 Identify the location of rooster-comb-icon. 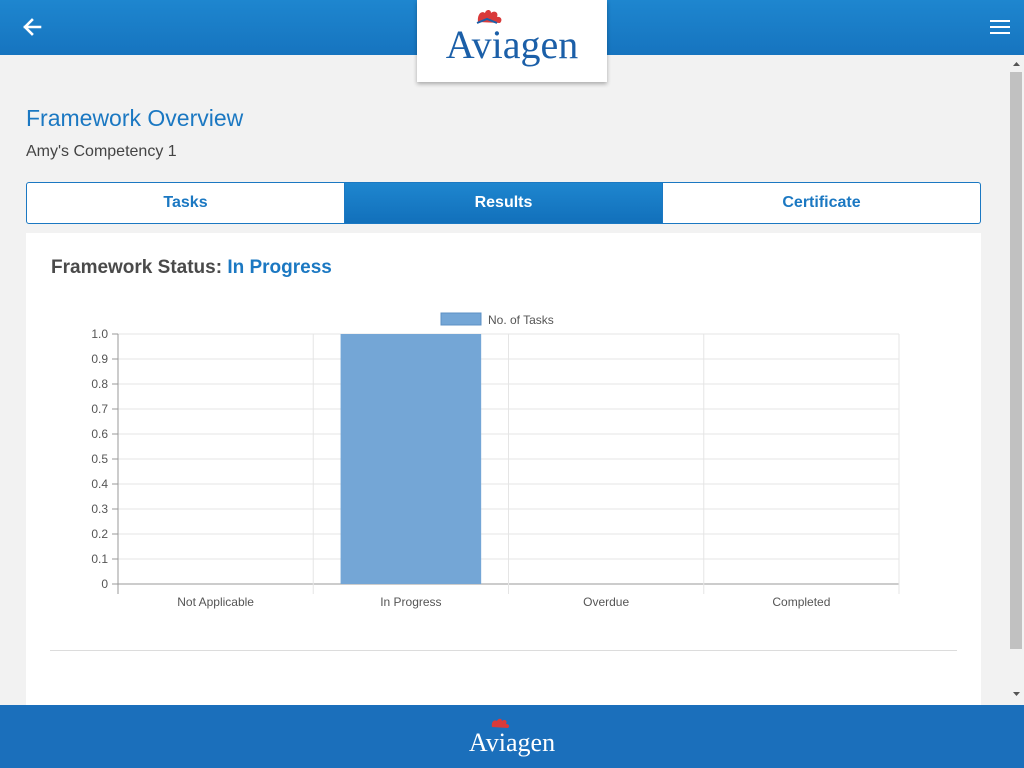
(500, 723).